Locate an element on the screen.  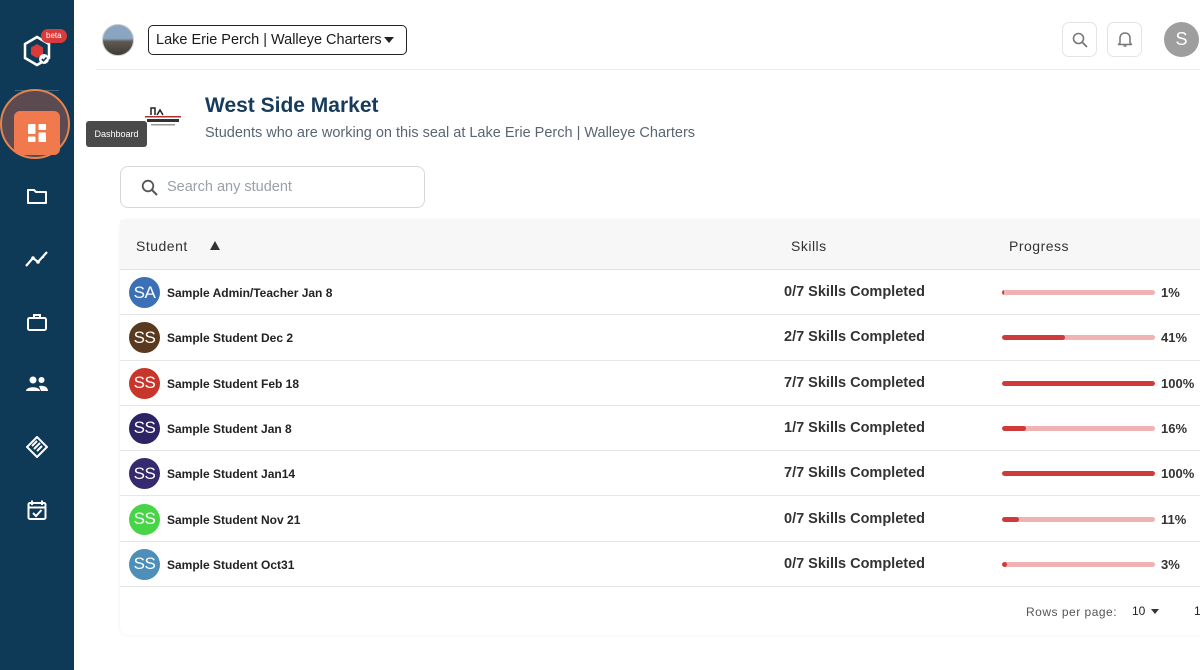
sidebar-item-analytics is located at coordinates (37, 259).